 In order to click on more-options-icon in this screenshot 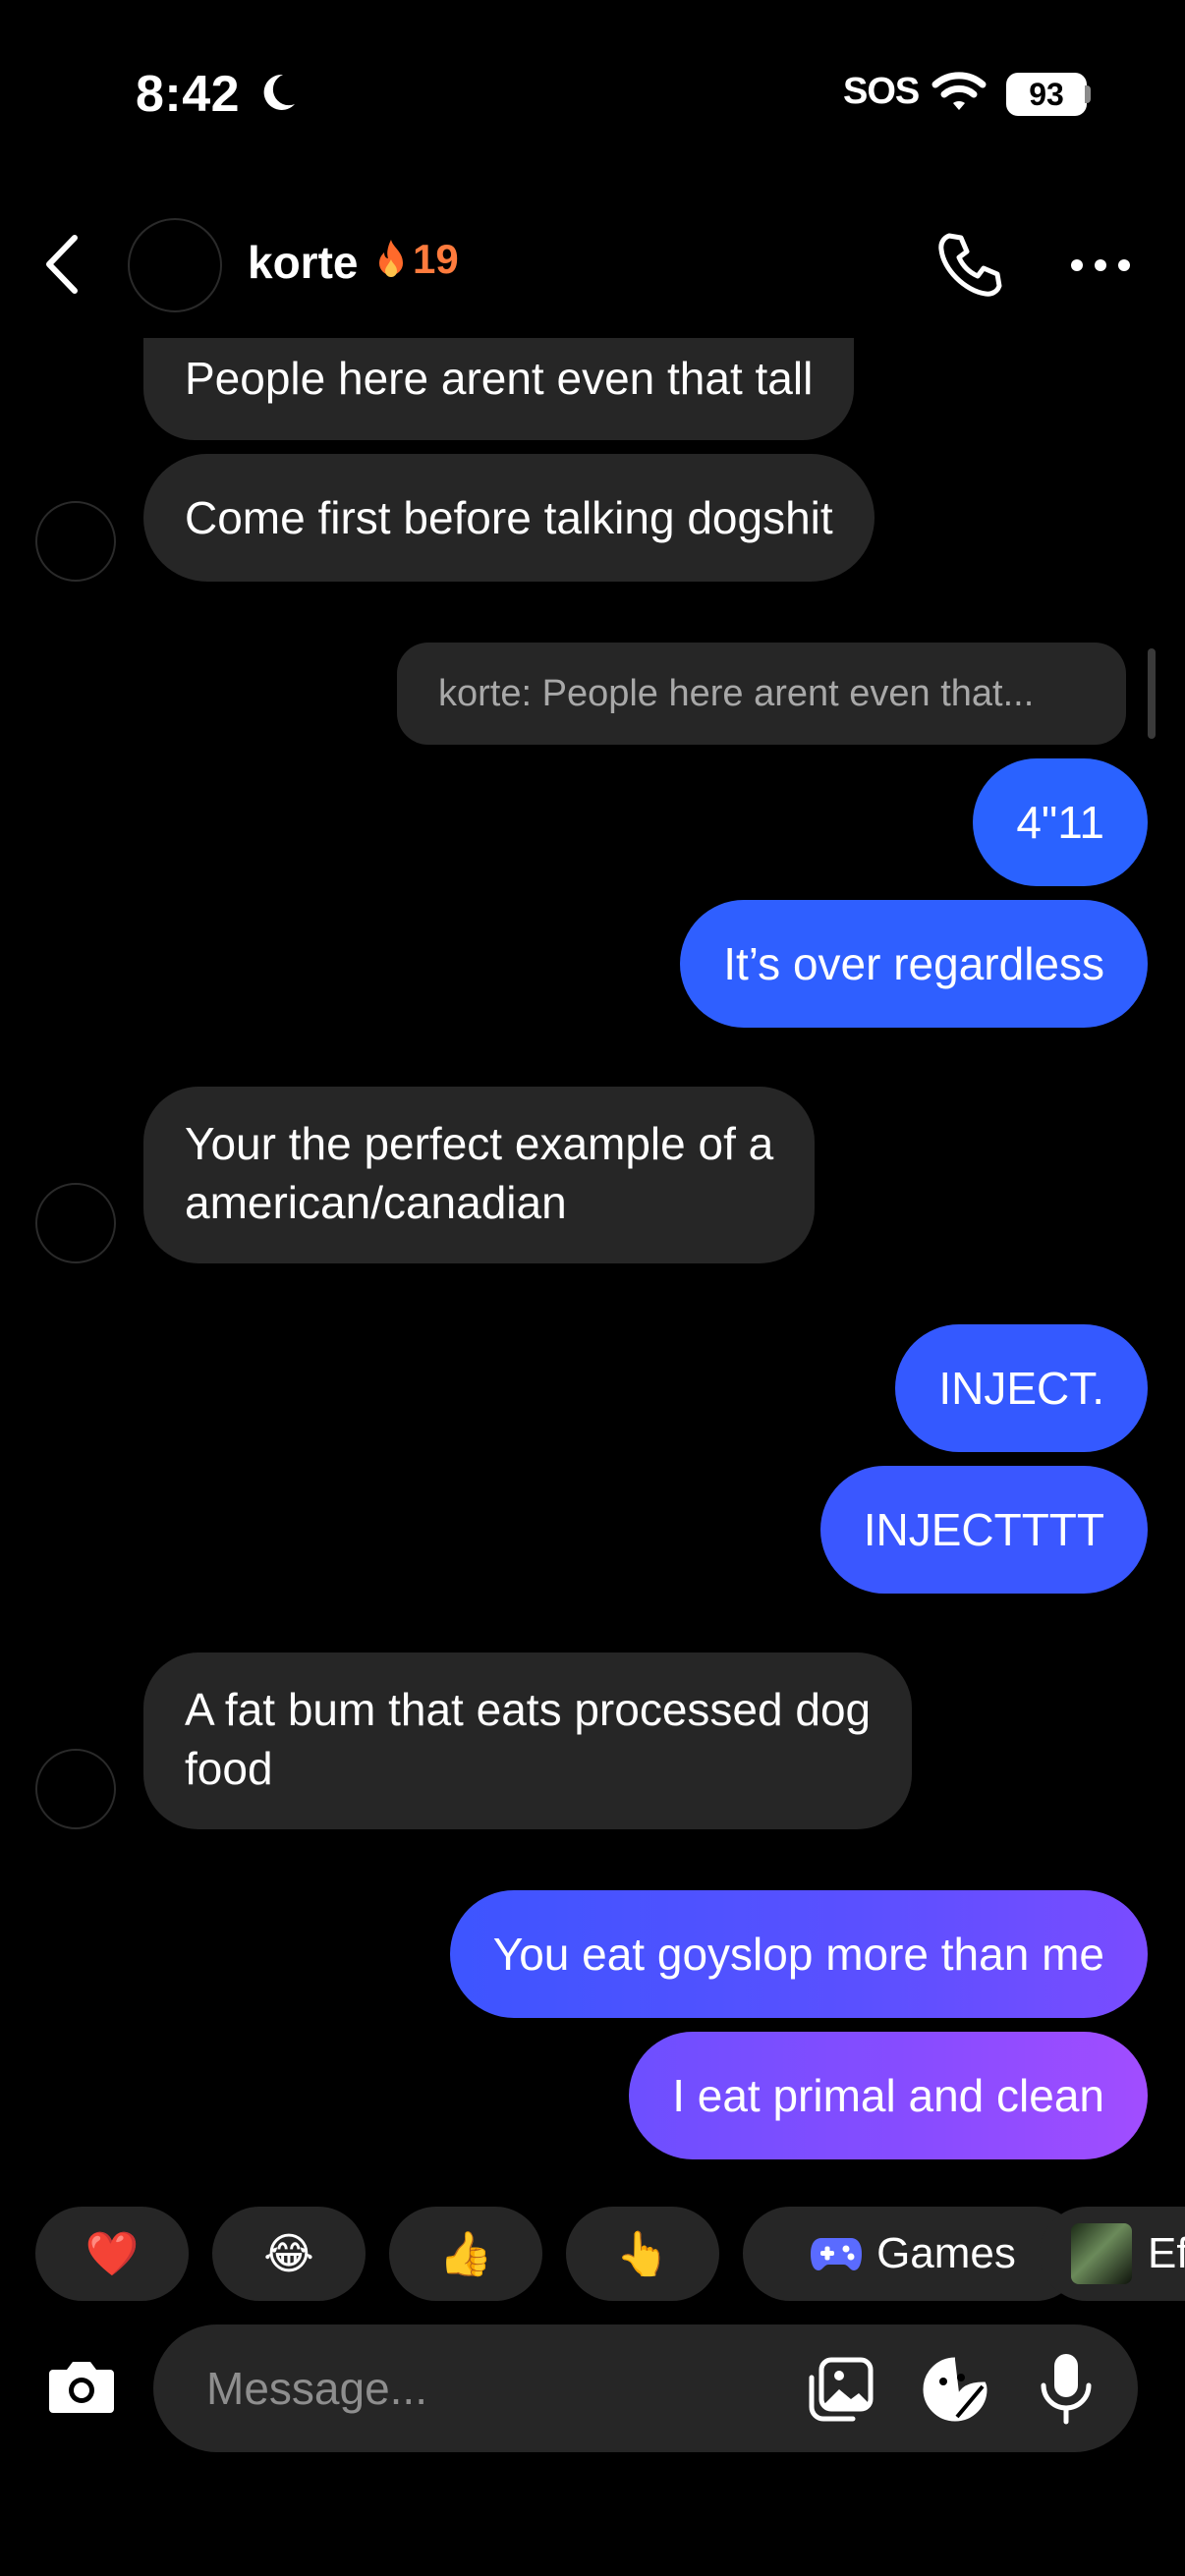, I will do `click(1100, 265)`.